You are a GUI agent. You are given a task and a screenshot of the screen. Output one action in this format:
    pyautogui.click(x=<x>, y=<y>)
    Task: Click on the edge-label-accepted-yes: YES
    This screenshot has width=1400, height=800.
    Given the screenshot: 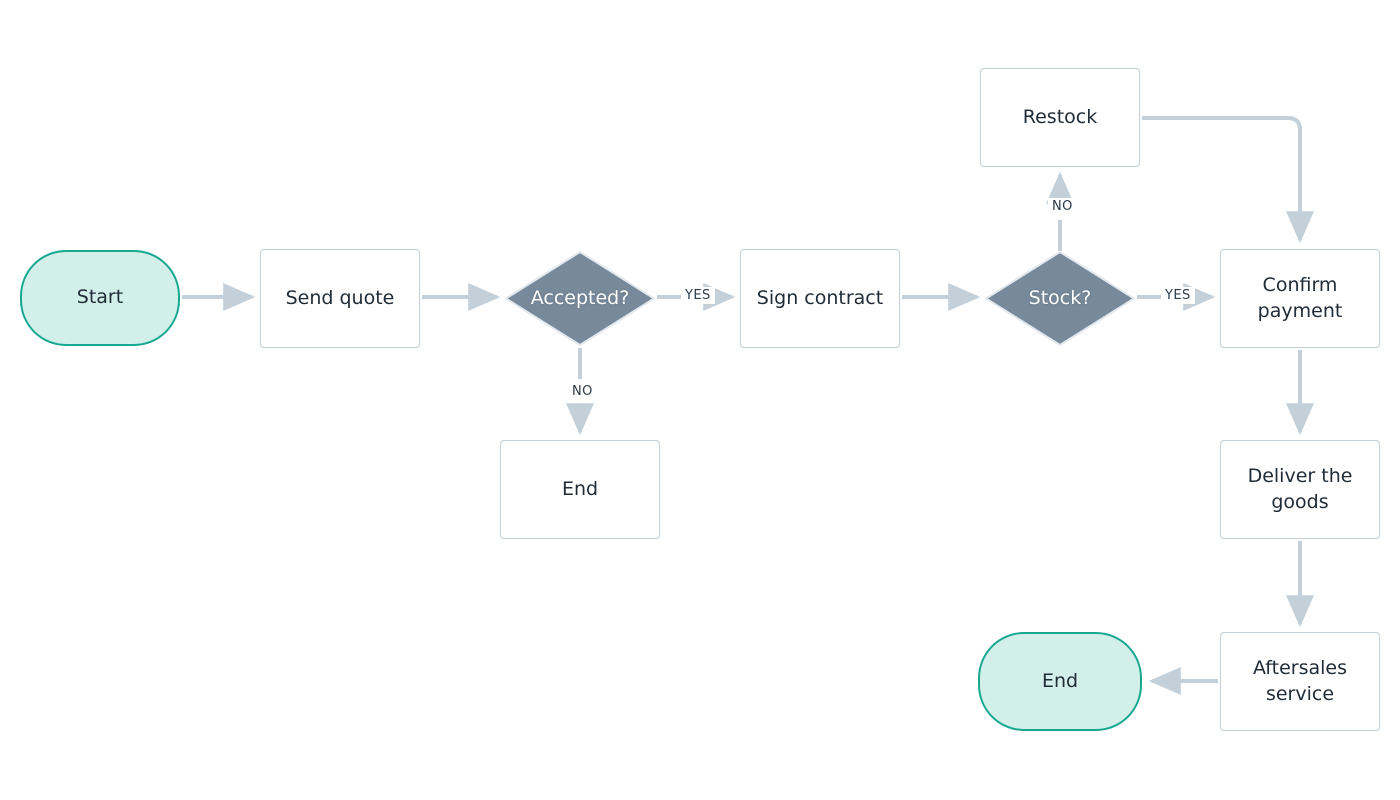 What is the action you would take?
    pyautogui.click(x=698, y=295)
    